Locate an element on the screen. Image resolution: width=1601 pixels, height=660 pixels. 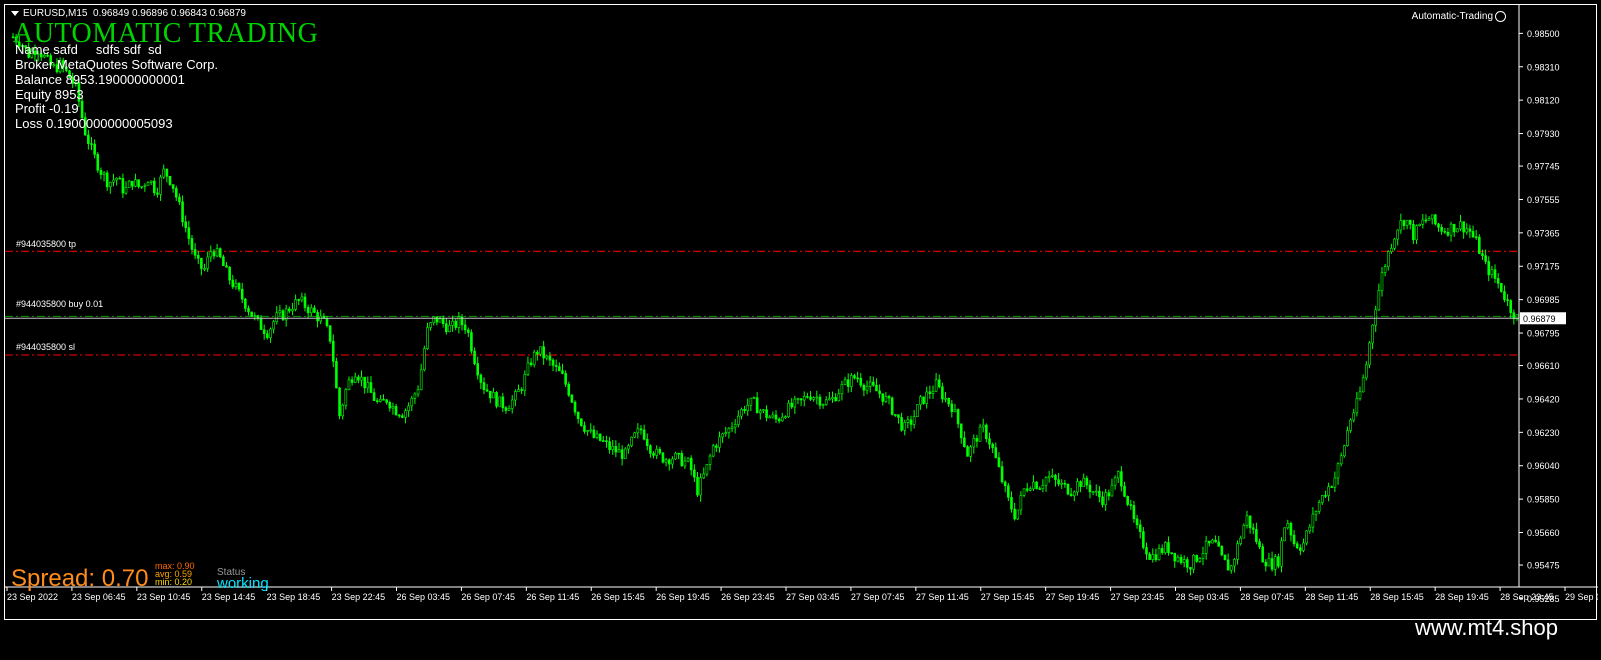
y-tick-label: 0.96420 is located at coordinates (1543, 399).